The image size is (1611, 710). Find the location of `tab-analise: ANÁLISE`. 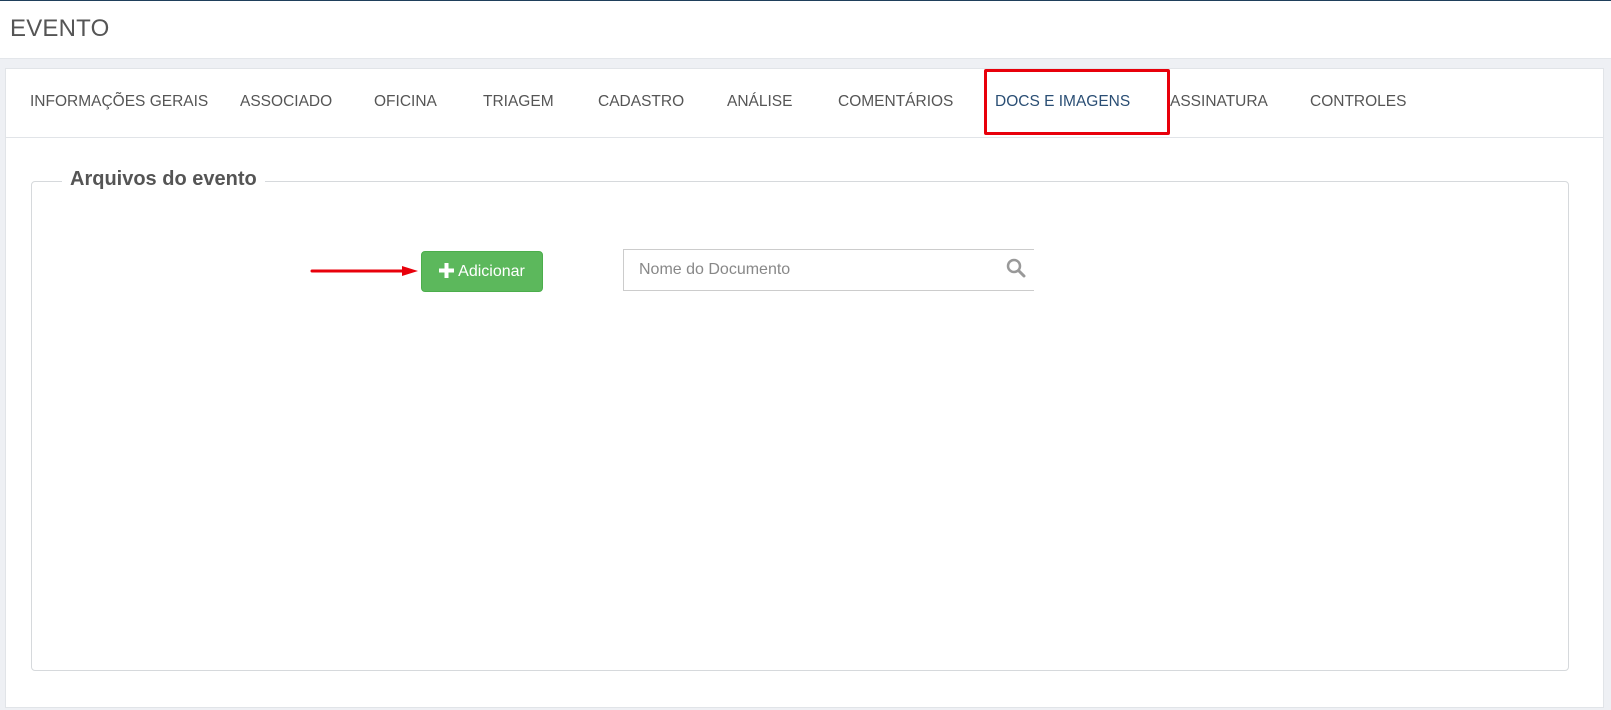

tab-analise: ANÁLISE is located at coordinates (759, 103).